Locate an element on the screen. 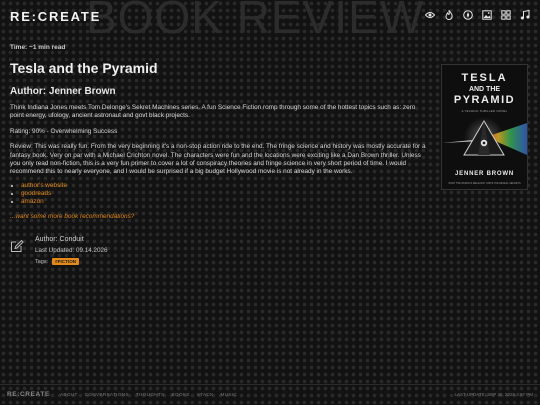 The image size is (540, 405). footer-version: 2.0 is located at coordinates (47, 394).